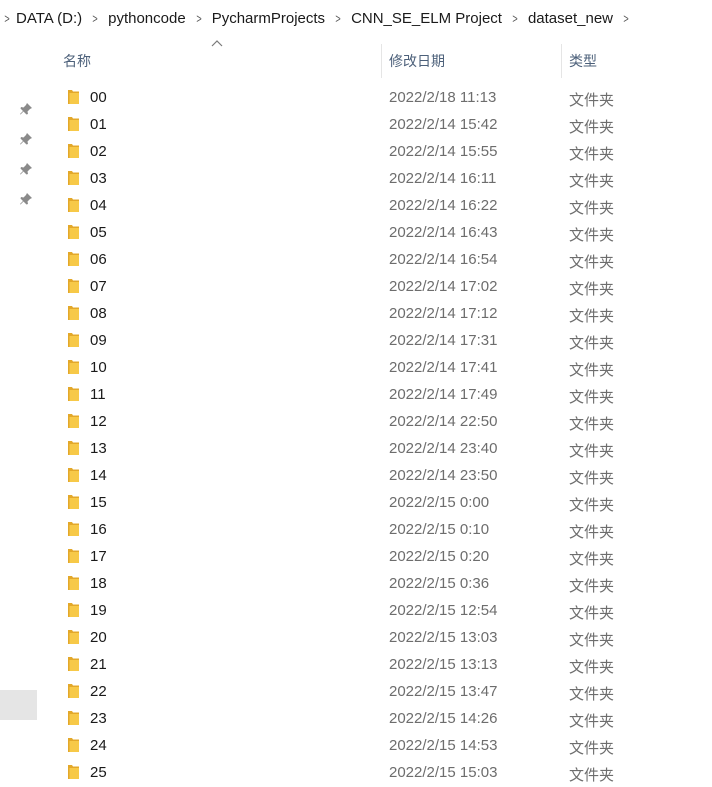  Describe the element at coordinates (98, 313) in the screenshot. I see `file-name: 08` at that location.